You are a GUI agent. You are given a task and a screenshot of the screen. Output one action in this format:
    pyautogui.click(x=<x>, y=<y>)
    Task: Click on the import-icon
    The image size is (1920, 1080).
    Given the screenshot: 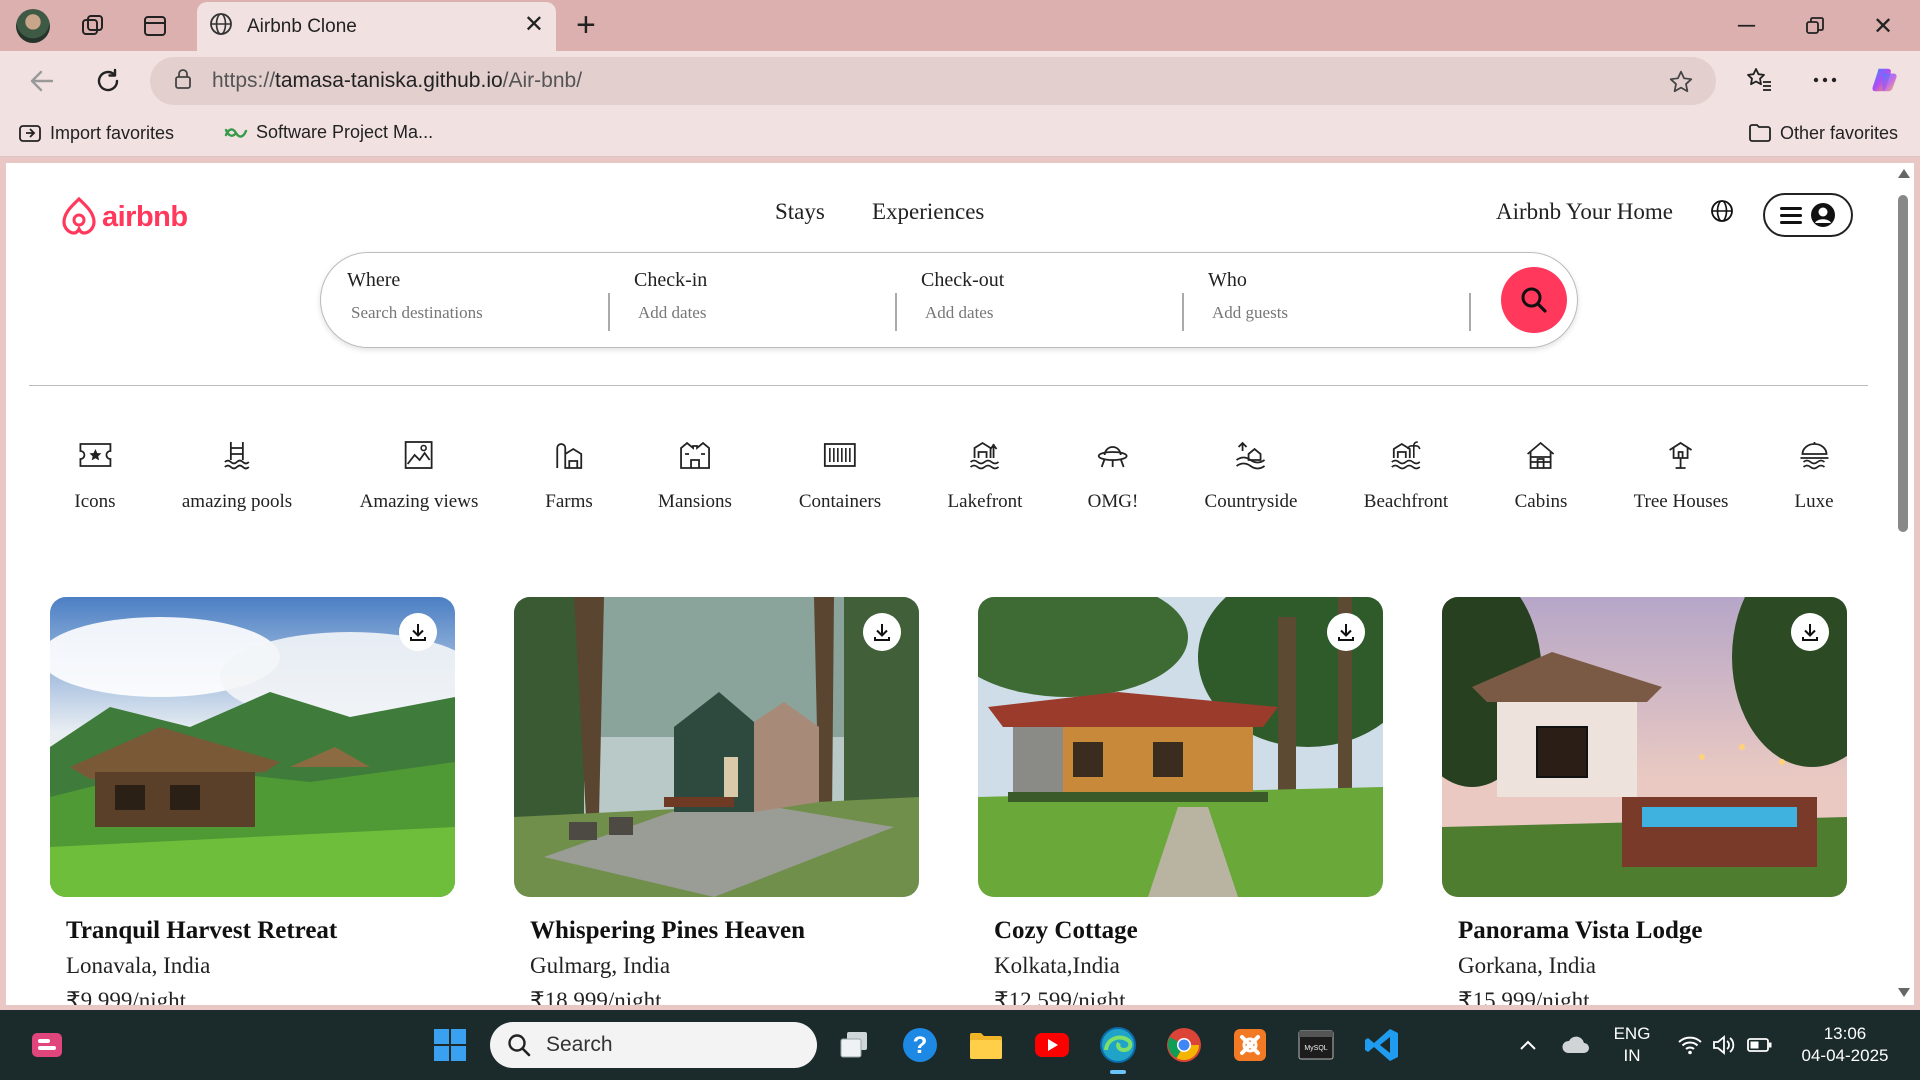 What is the action you would take?
    pyautogui.click(x=30, y=133)
    